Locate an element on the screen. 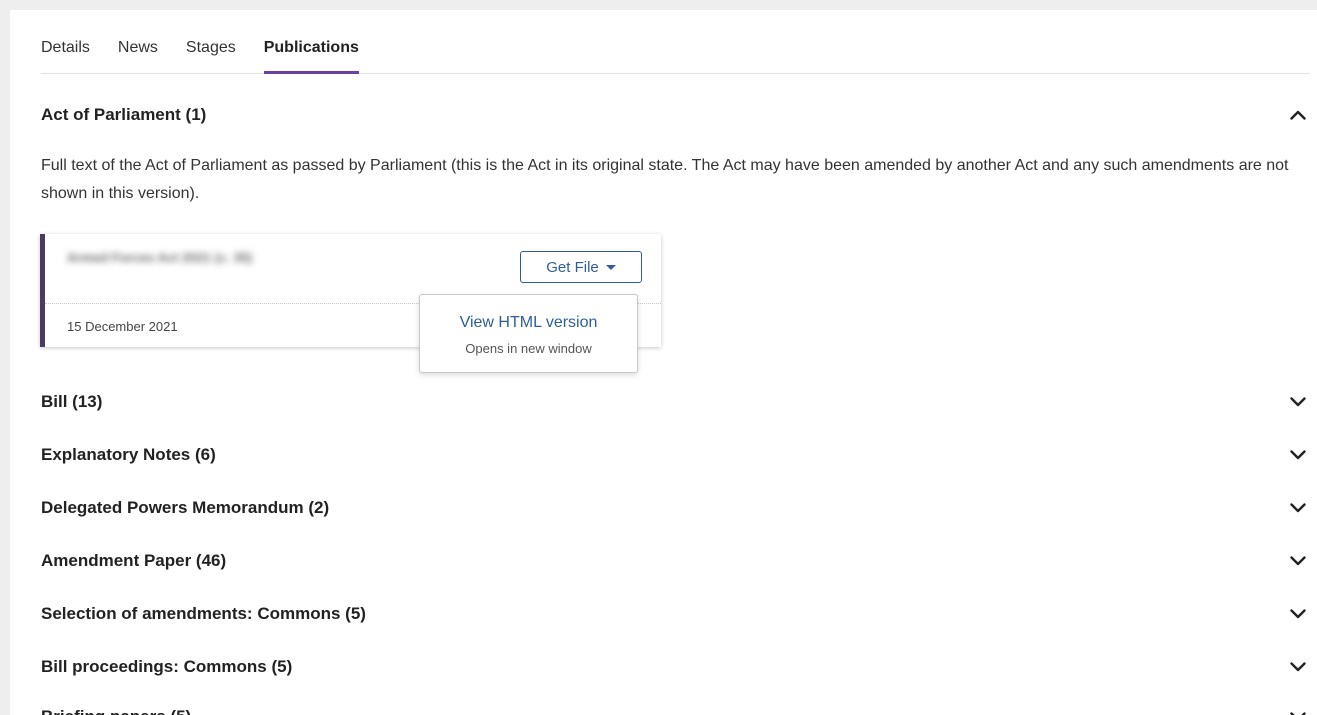 The height and width of the screenshot is (715, 1317). tab-publications: Publications is located at coordinates (311, 42).